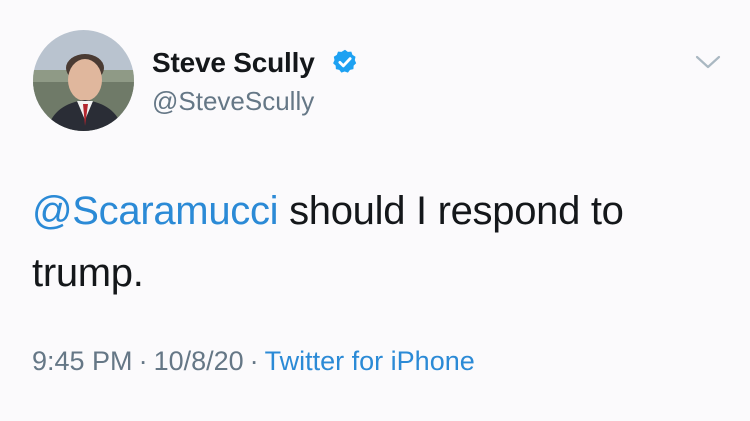 The height and width of the screenshot is (421, 750). What do you see at coordinates (155, 211) in the screenshot?
I see `mention-link: @Scaramucci` at bounding box center [155, 211].